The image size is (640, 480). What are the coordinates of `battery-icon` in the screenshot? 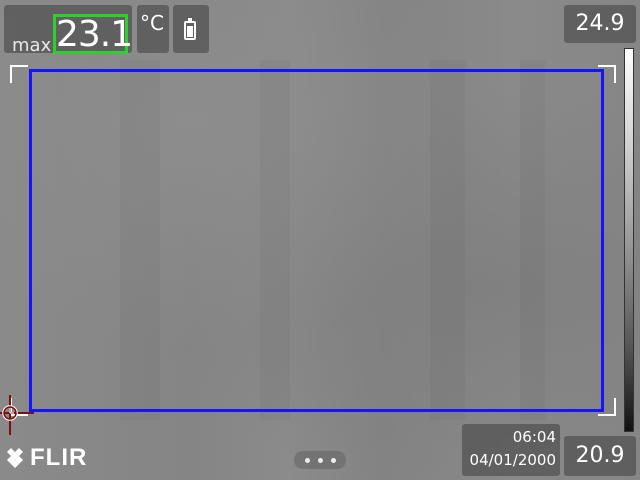 It's located at (190, 29).